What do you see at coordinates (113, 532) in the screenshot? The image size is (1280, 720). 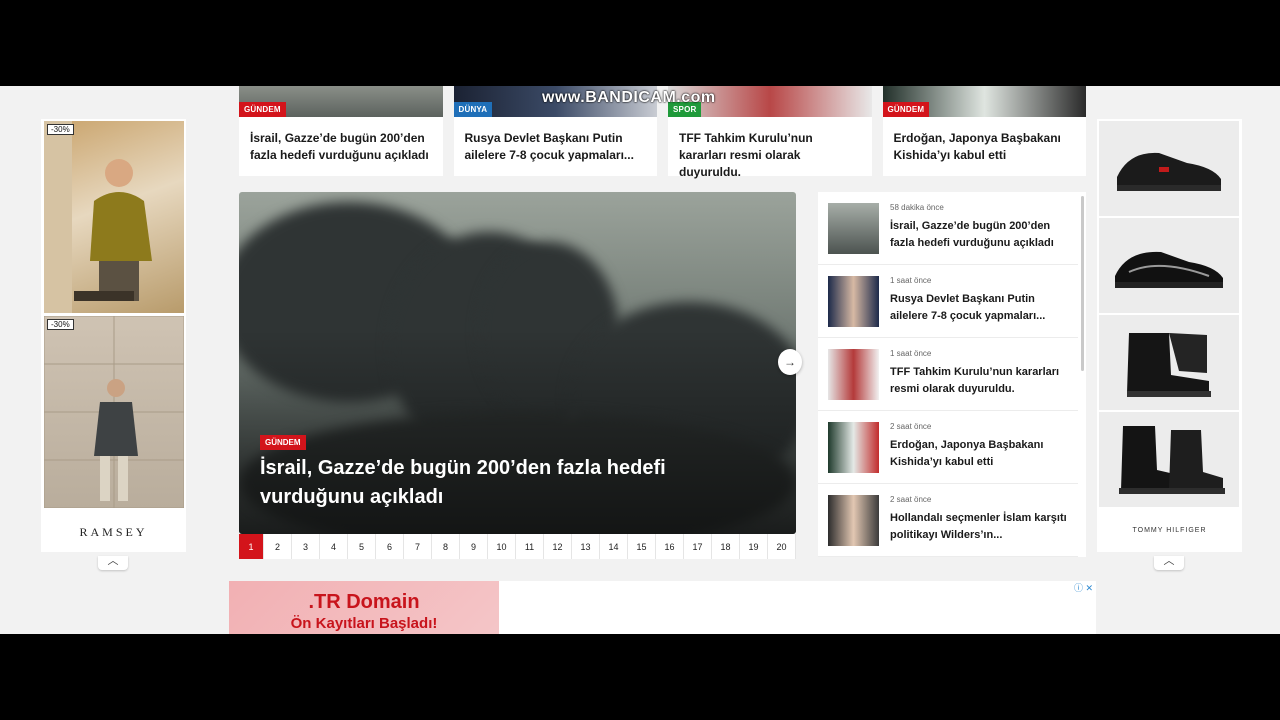 I see `ad-brand-logo: RAMSEY` at bounding box center [113, 532].